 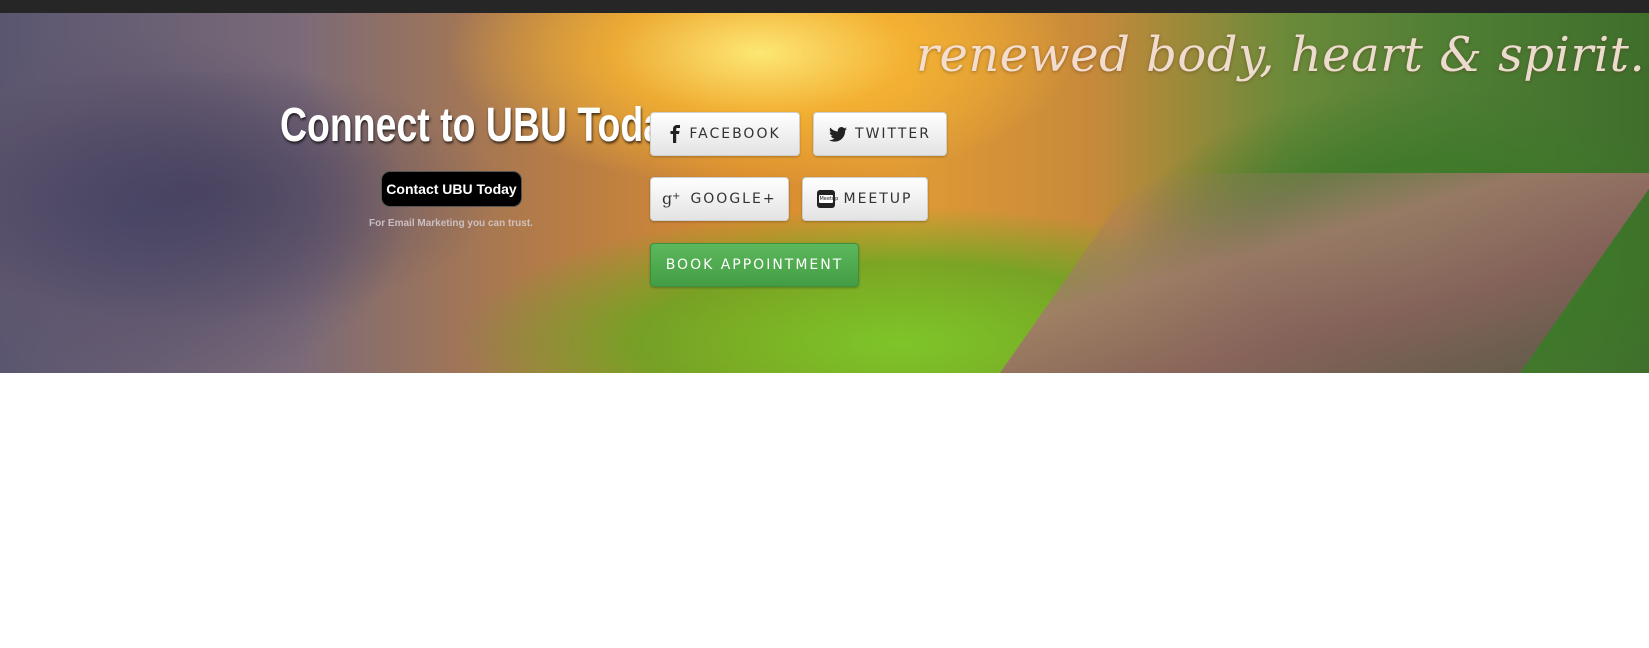 What do you see at coordinates (838, 134) in the screenshot?
I see `twitter-icon` at bounding box center [838, 134].